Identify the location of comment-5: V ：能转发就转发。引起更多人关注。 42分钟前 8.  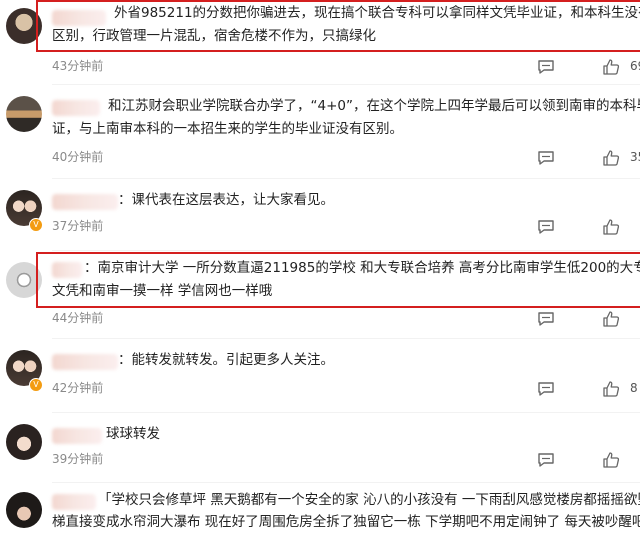
(320, 377).